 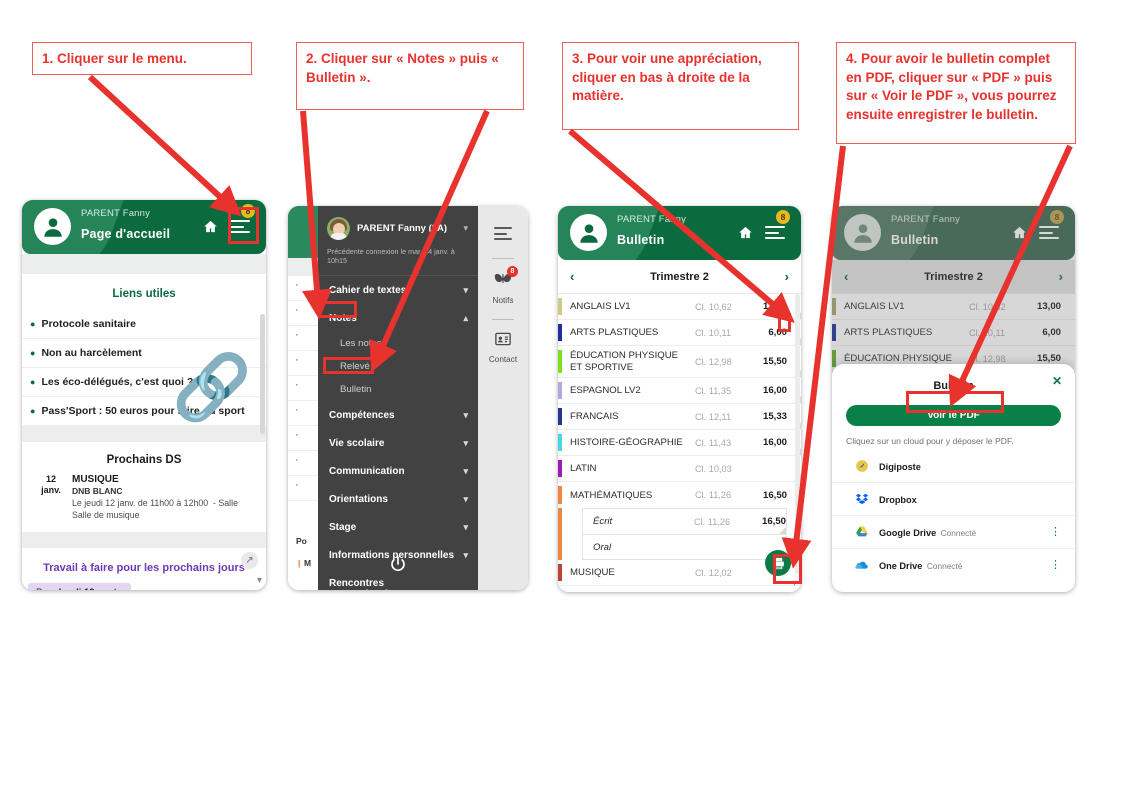 What do you see at coordinates (679, 333) in the screenshot?
I see `table-row: ARTS PLASTIQUES Cl. 10,11 6,00` at bounding box center [679, 333].